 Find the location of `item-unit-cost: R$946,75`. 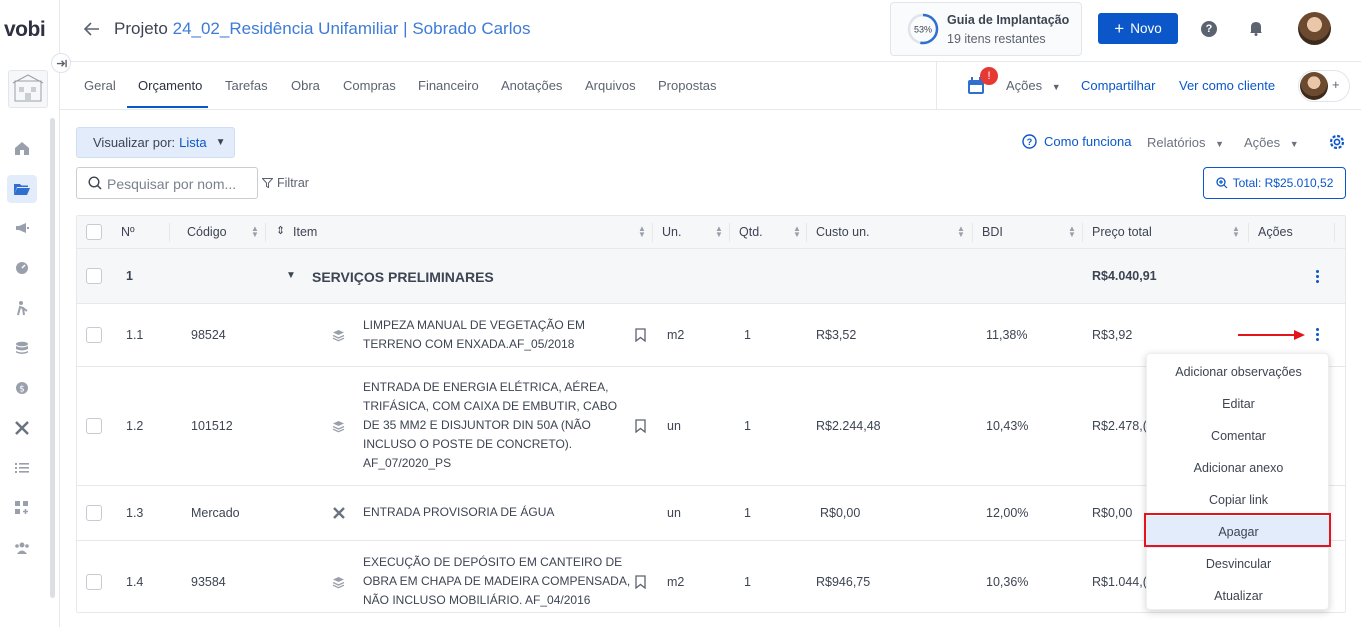

item-unit-cost: R$946,75 is located at coordinates (843, 582).